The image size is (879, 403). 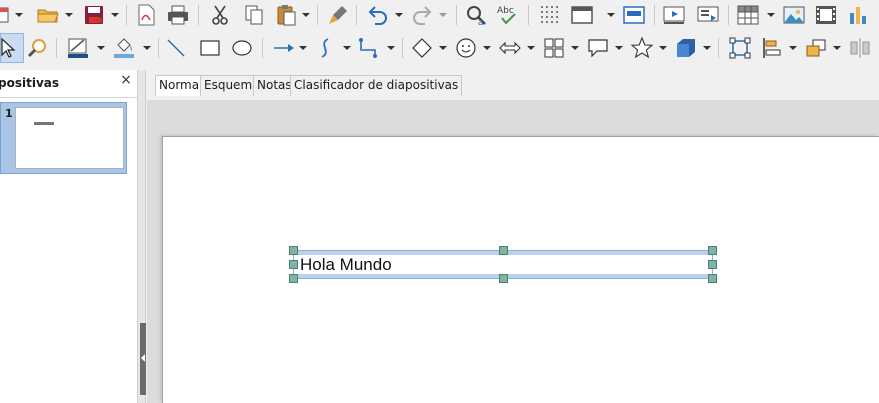 What do you see at coordinates (94, 15) in the screenshot?
I see `save-icon` at bounding box center [94, 15].